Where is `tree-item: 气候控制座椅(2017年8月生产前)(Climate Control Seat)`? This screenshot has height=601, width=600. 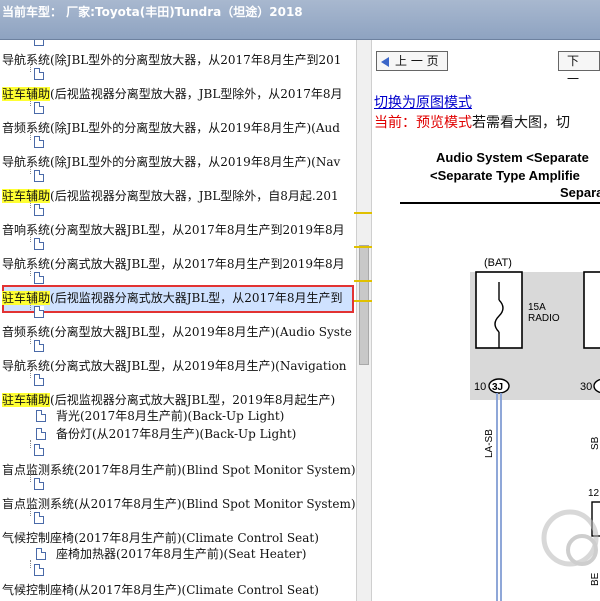 tree-item: 气候控制座椅(2017年8月生产前)(Climate Control Seat) is located at coordinates (160, 538).